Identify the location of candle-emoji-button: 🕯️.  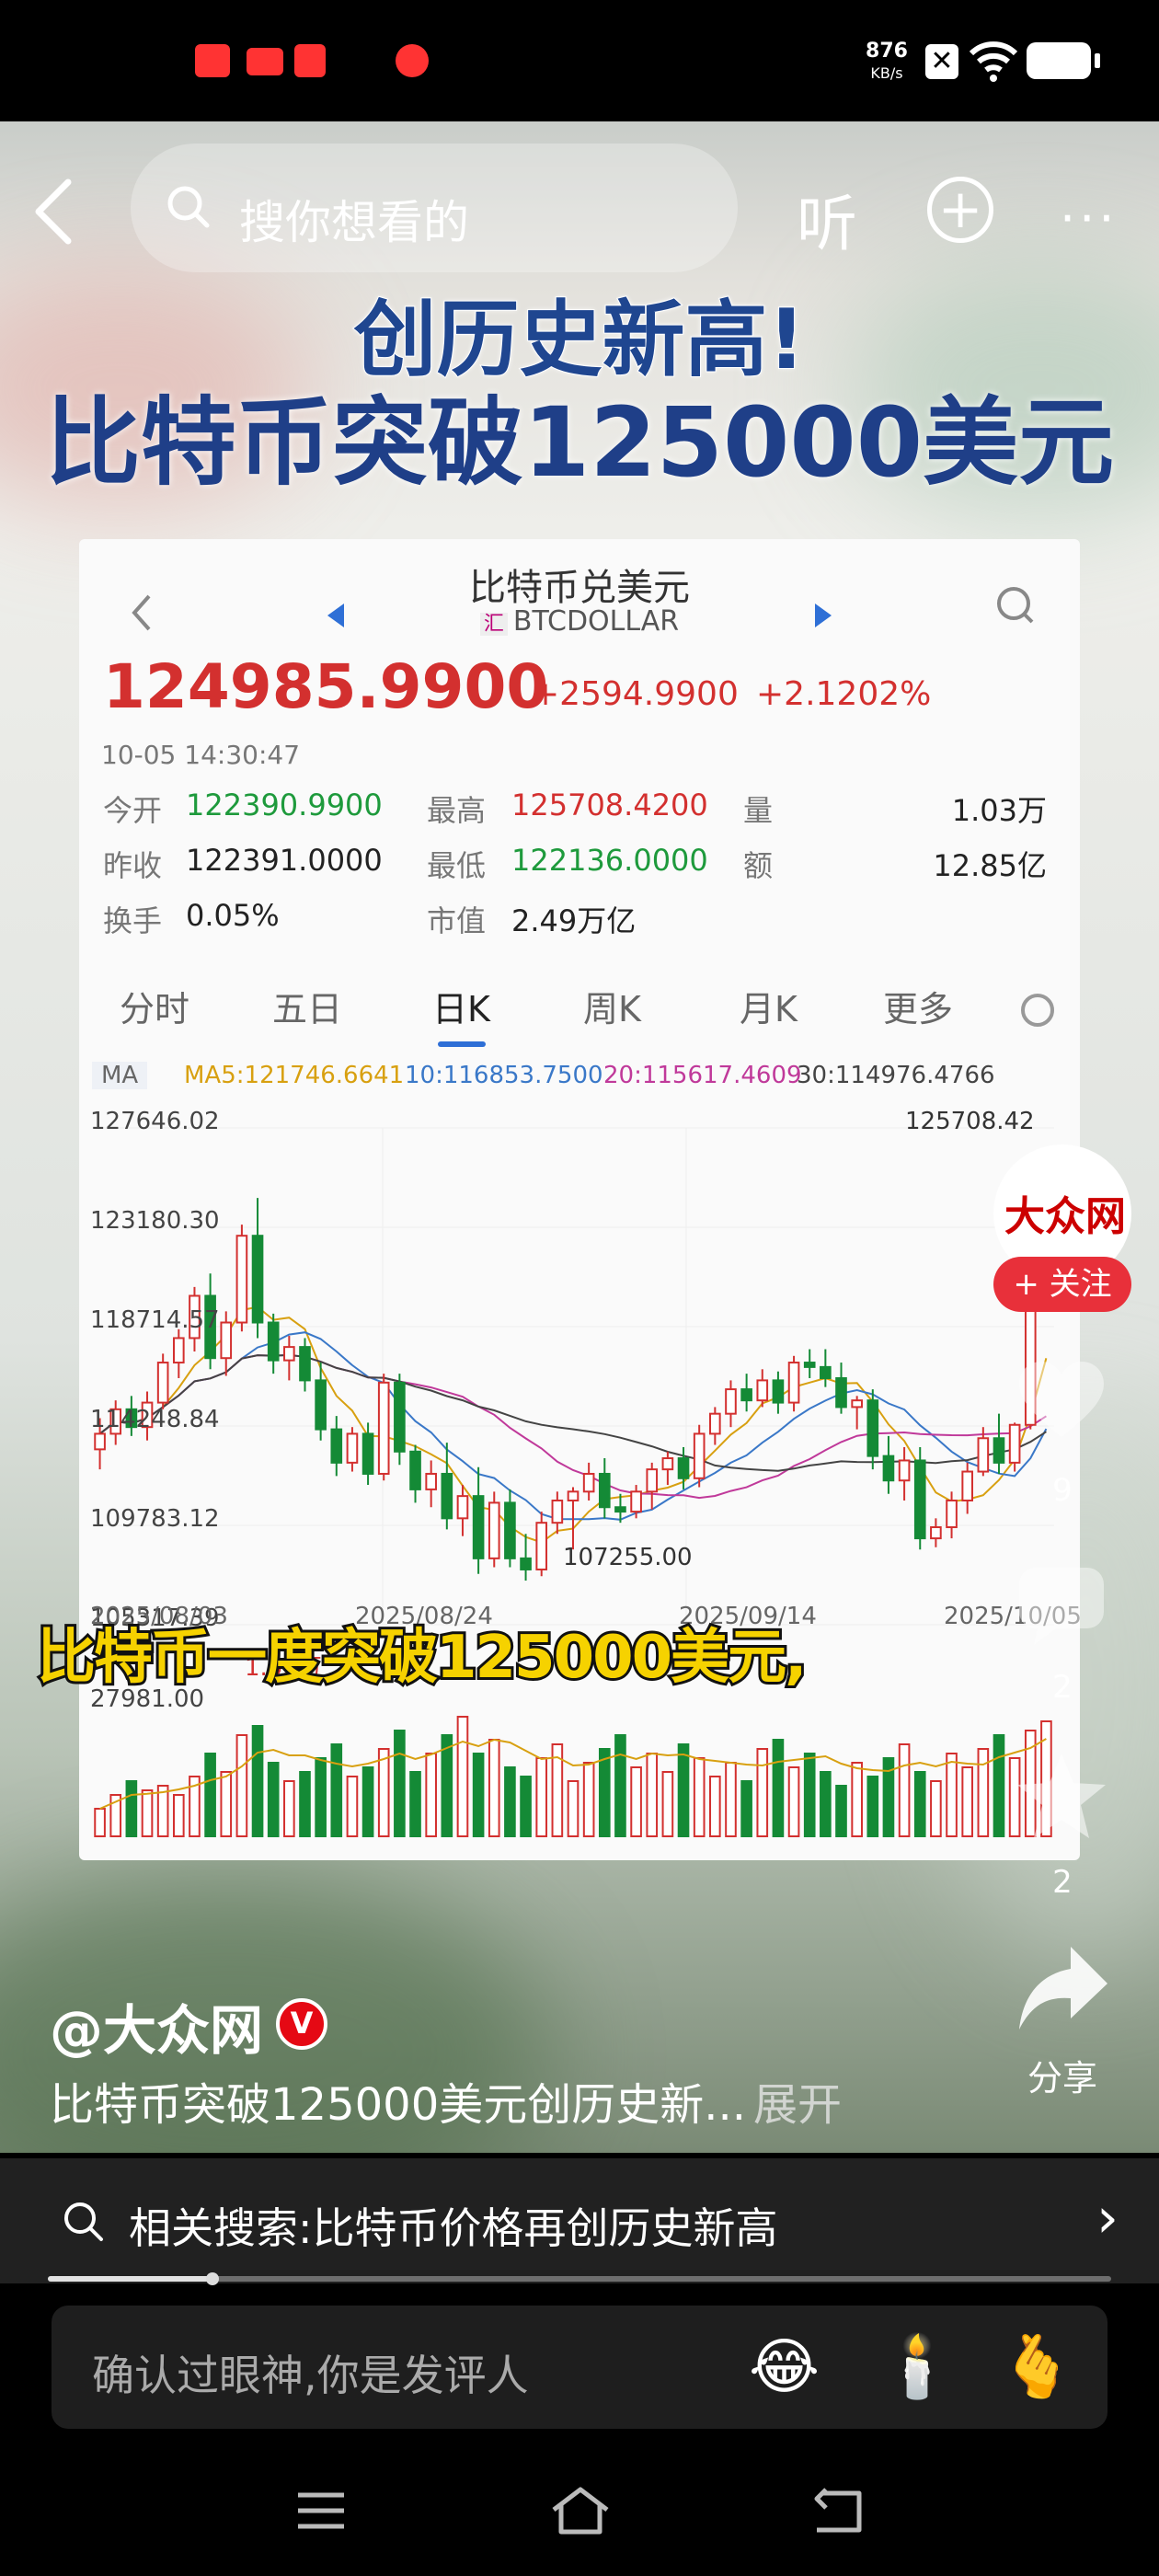
(917, 2367).